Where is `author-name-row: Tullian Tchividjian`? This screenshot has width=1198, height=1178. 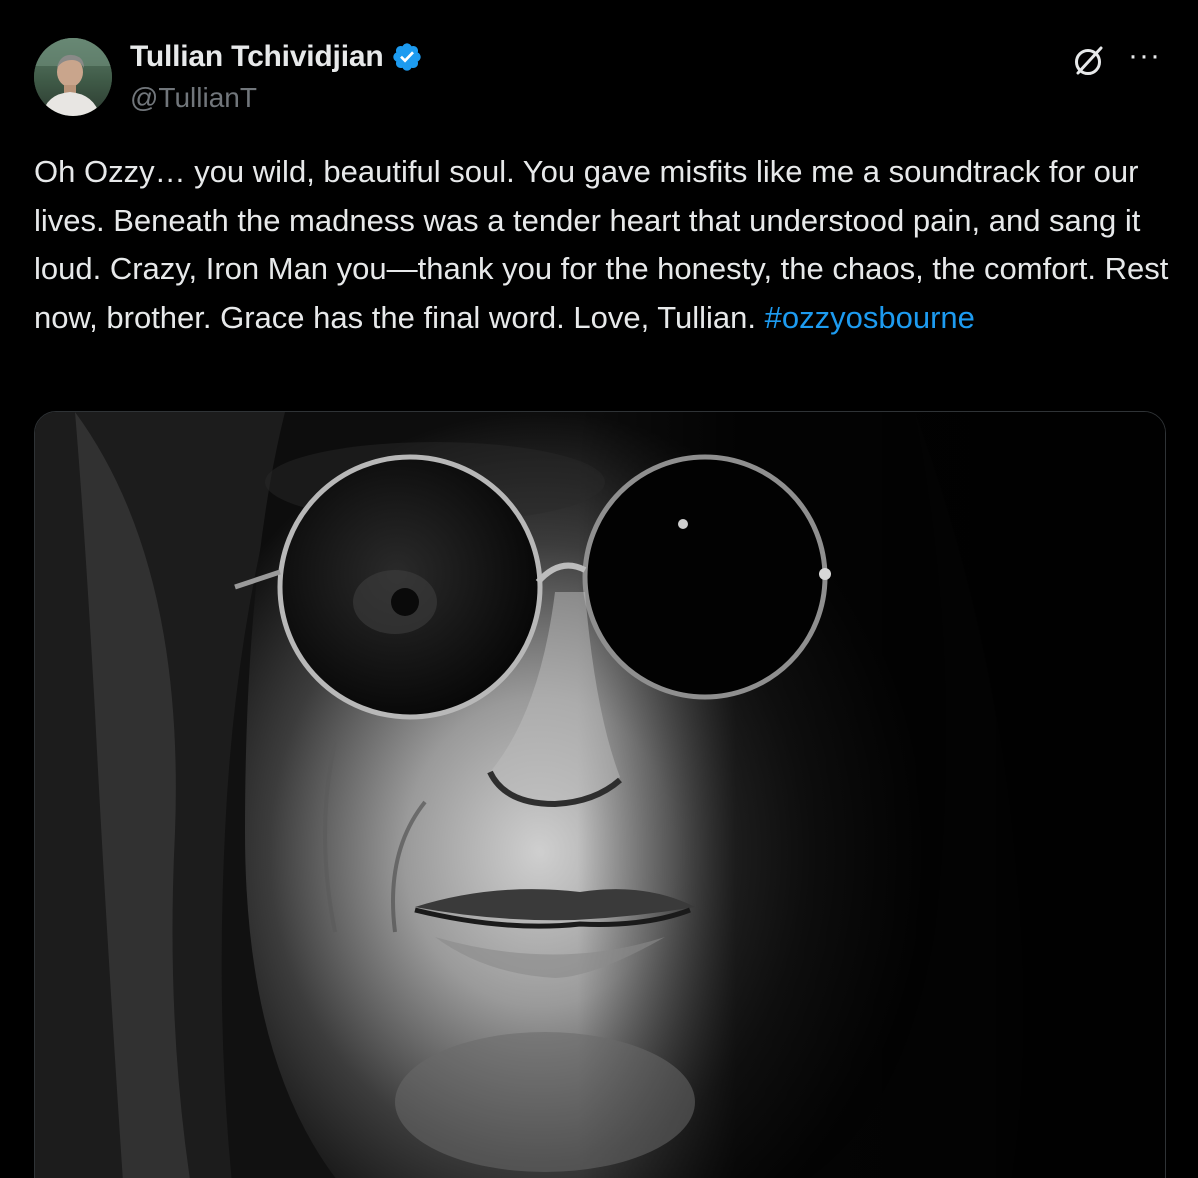 author-name-row: Tullian Tchividjian is located at coordinates (276, 57).